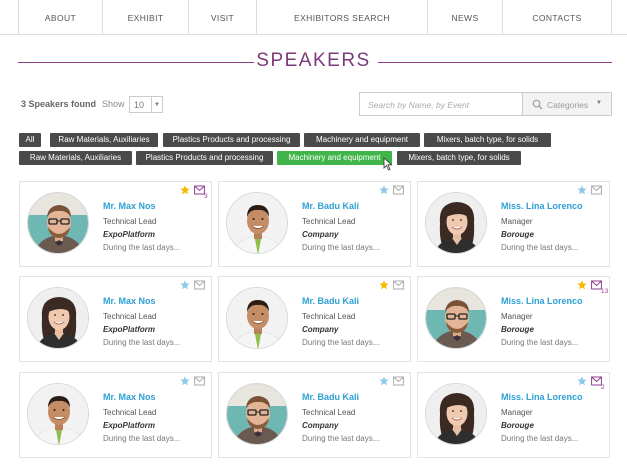 Image resolution: width=627 pixels, height=470 pixels. What do you see at coordinates (557, 17) in the screenshot?
I see `nav-contacts: CONTACTS` at bounding box center [557, 17].